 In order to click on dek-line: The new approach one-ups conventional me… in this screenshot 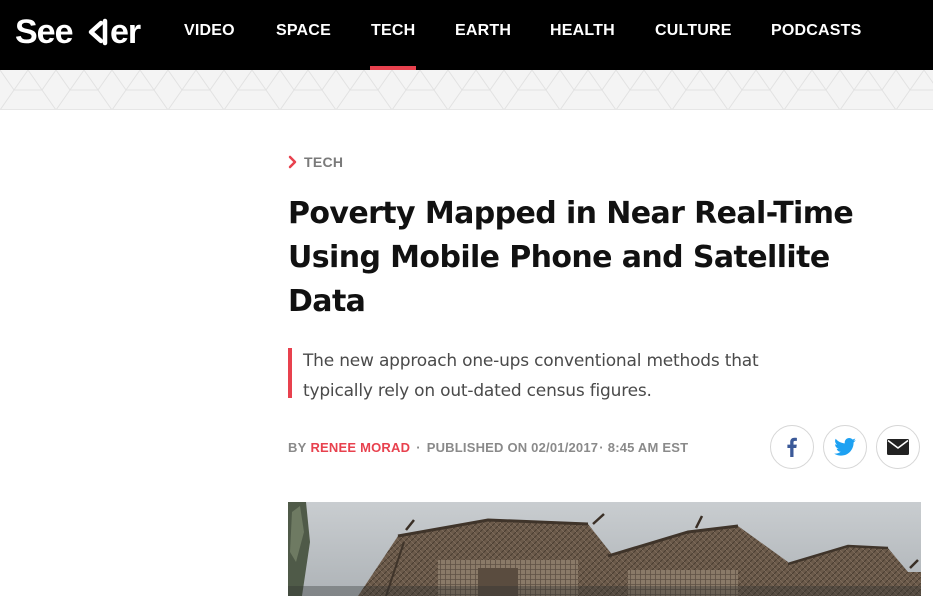, I will do `click(531, 361)`.